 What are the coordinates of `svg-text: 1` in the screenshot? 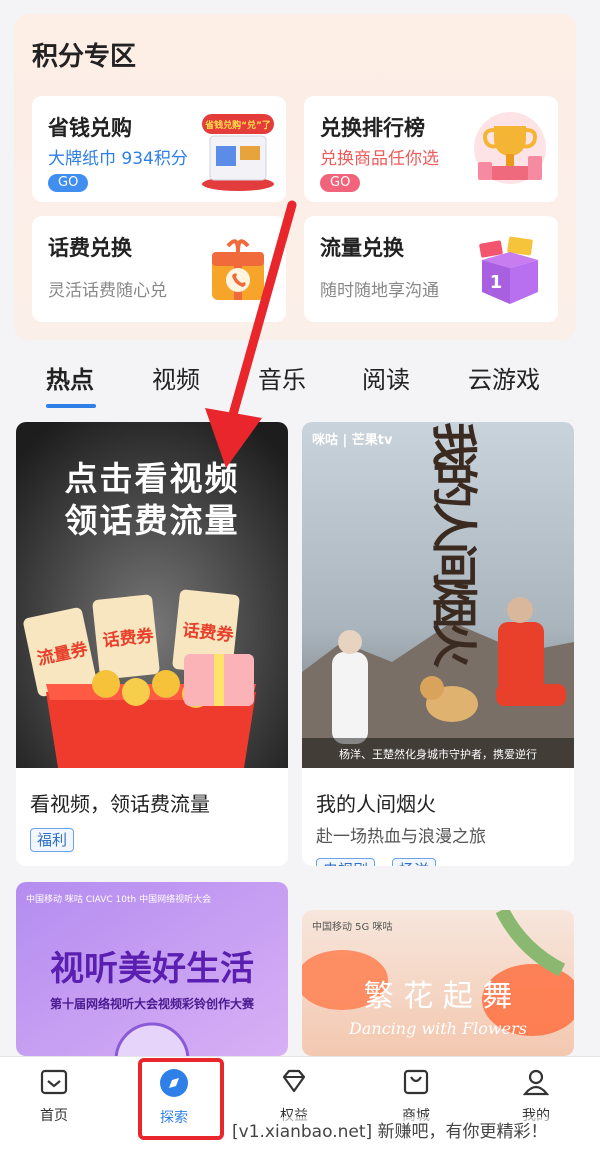 It's located at (496, 282).